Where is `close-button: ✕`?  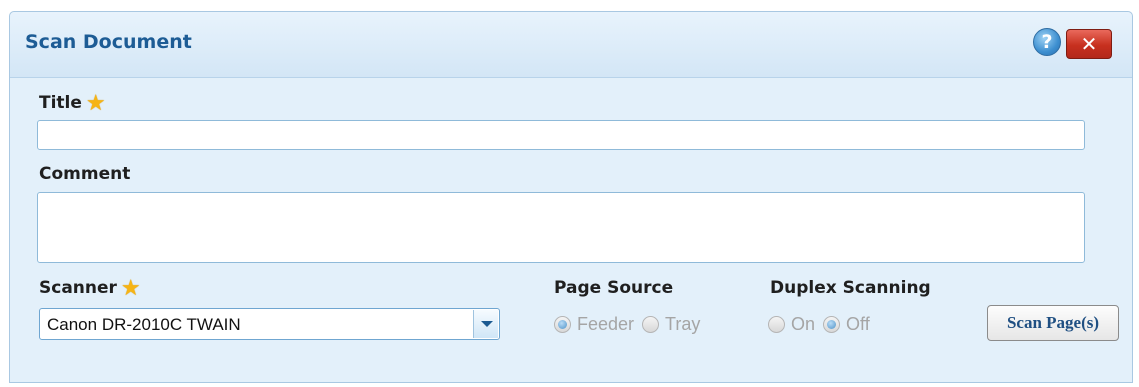
close-button: ✕ is located at coordinates (1089, 44).